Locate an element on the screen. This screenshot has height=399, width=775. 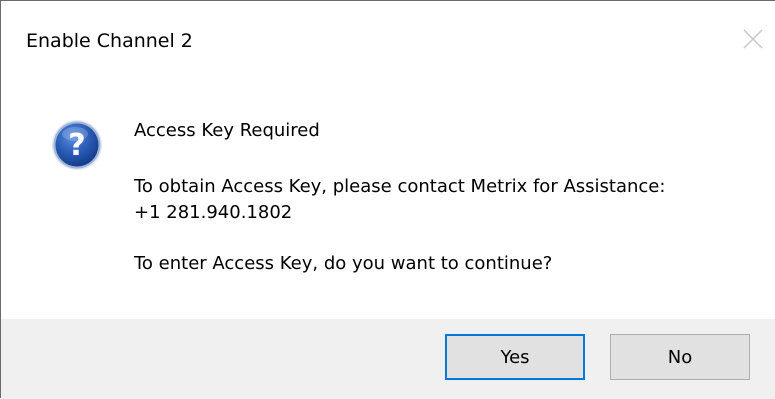
close-icon is located at coordinates (753, 39).